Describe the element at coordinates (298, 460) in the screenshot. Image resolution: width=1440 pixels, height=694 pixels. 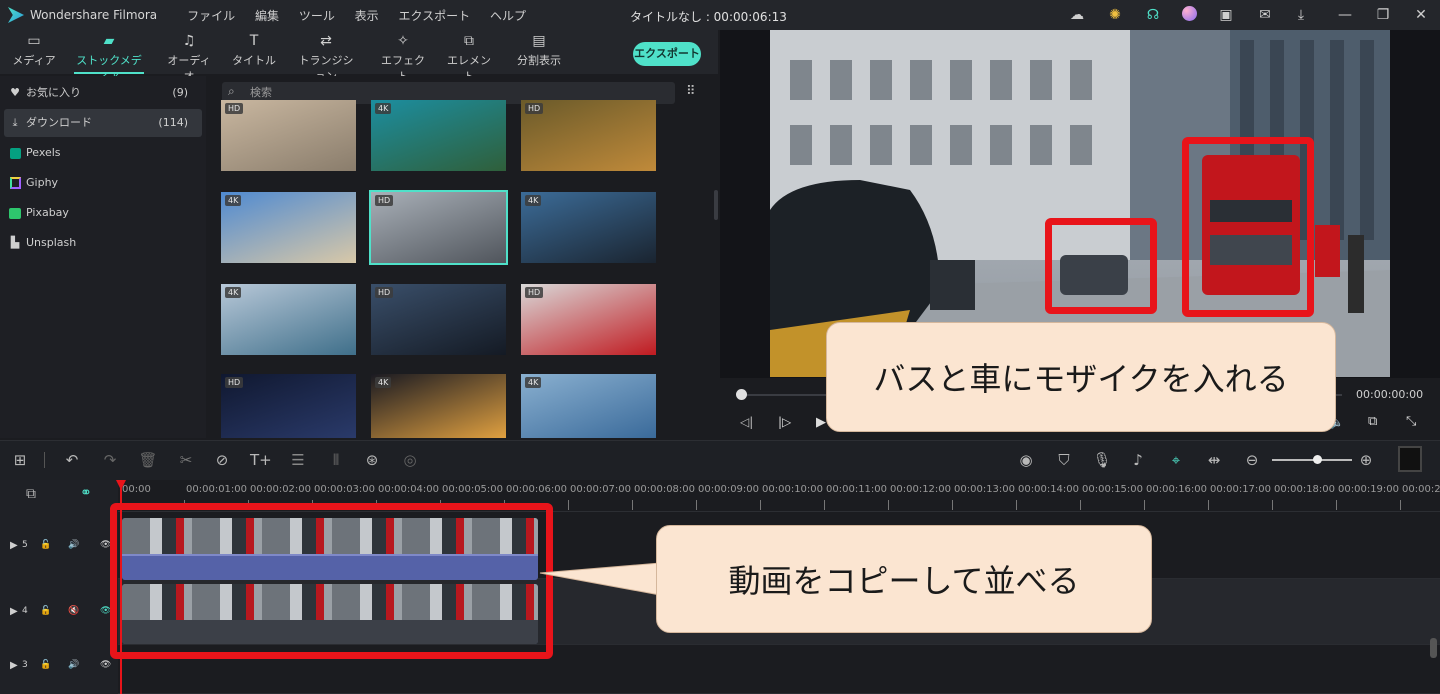
I see `adjust-icon: ☰` at that location.